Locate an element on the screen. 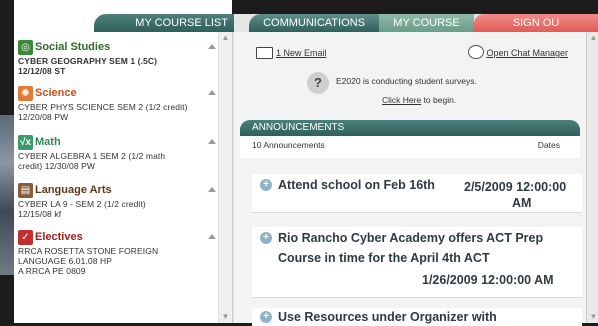 The image size is (598, 326). tab-sign-out: SIGN OU is located at coordinates (536, 23).